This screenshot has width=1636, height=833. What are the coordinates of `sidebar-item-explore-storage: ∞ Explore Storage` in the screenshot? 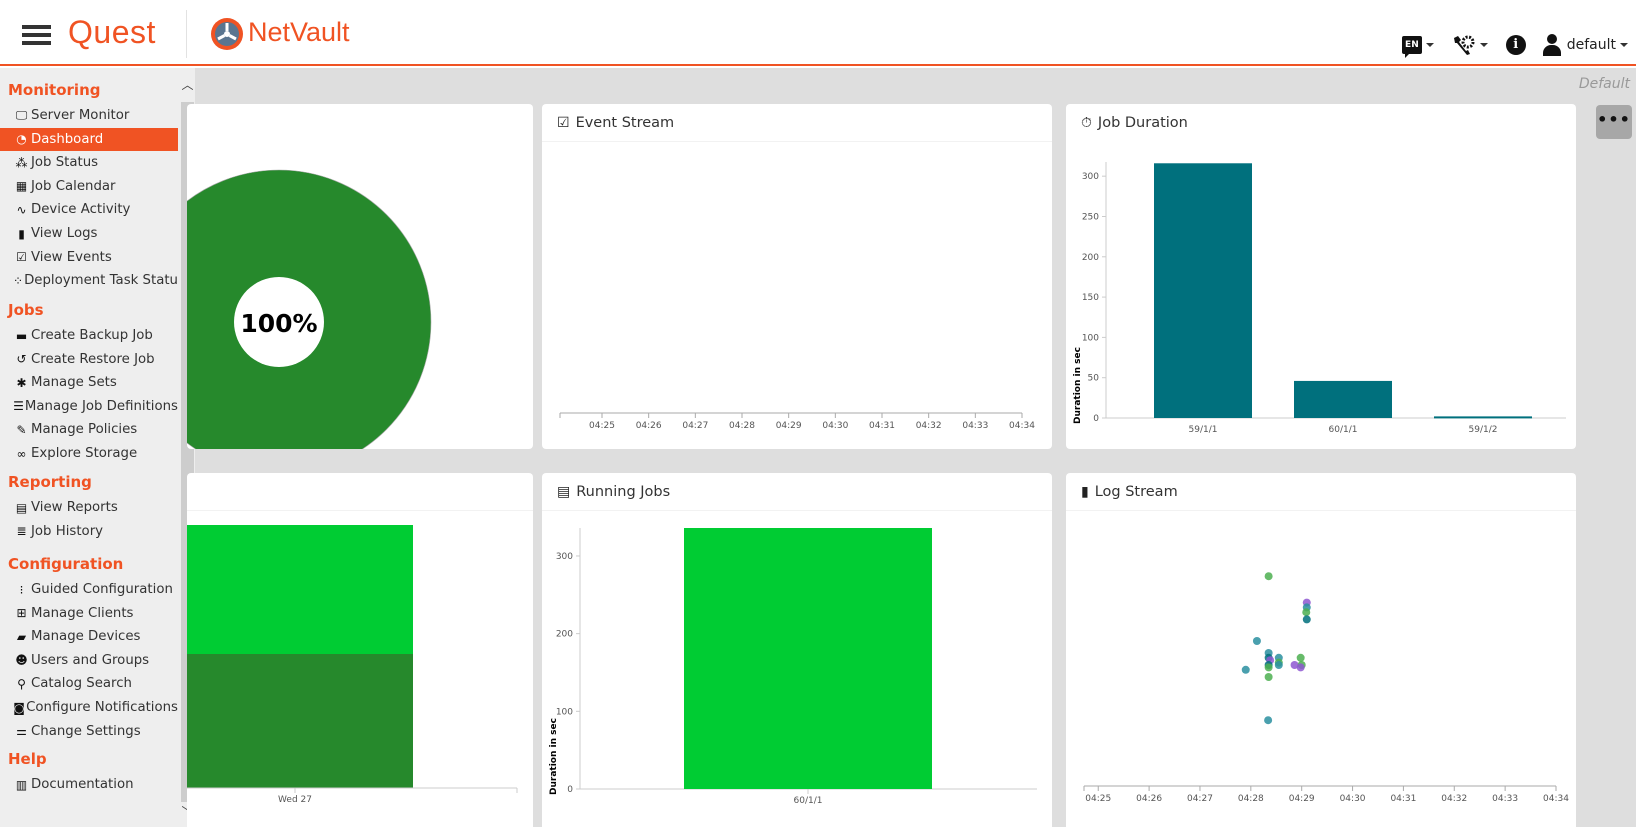 It's located at (89, 453).